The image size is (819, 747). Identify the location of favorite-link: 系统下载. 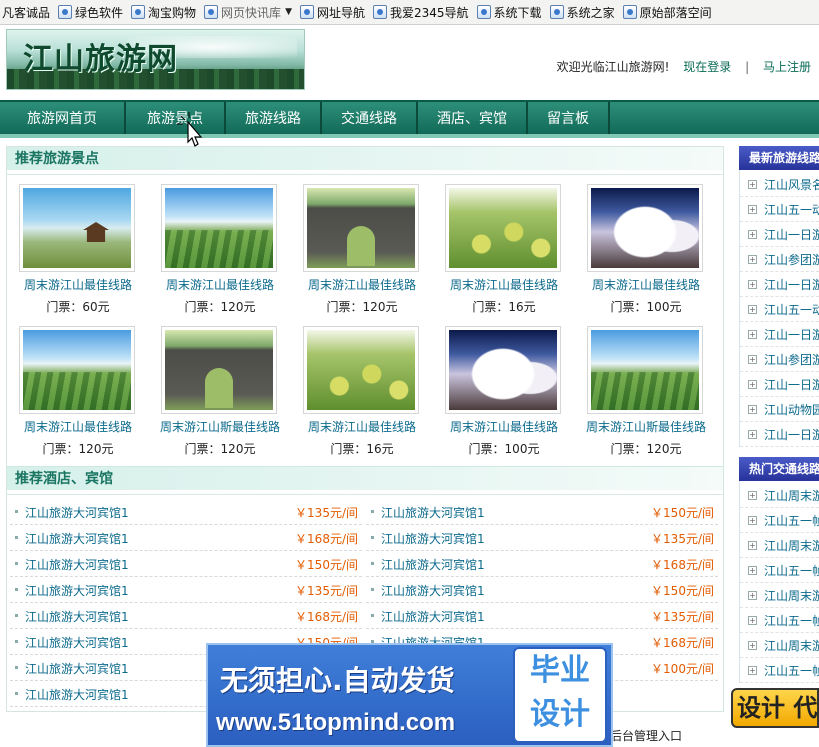
(509, 12).